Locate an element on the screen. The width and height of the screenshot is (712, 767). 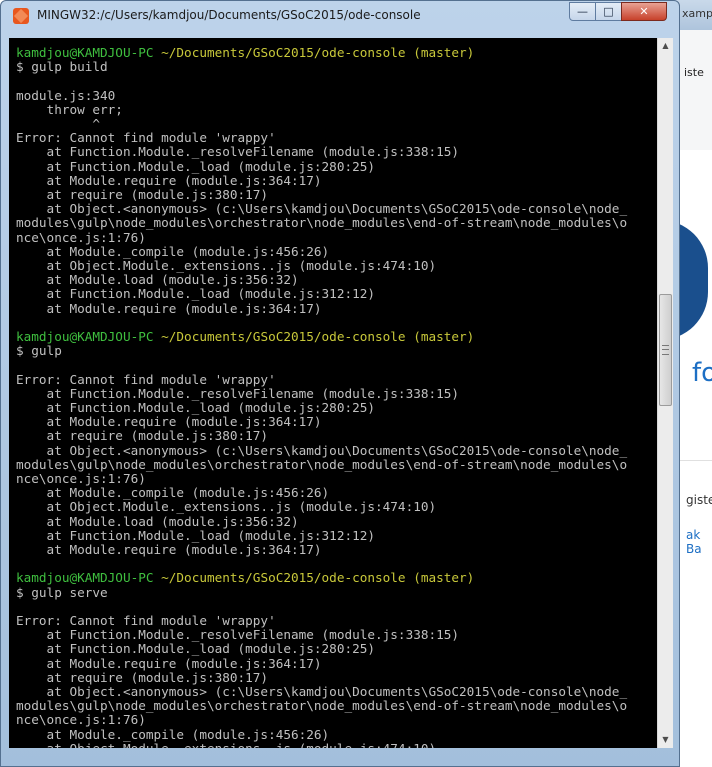
minimize-button: — is located at coordinates (582, 11).